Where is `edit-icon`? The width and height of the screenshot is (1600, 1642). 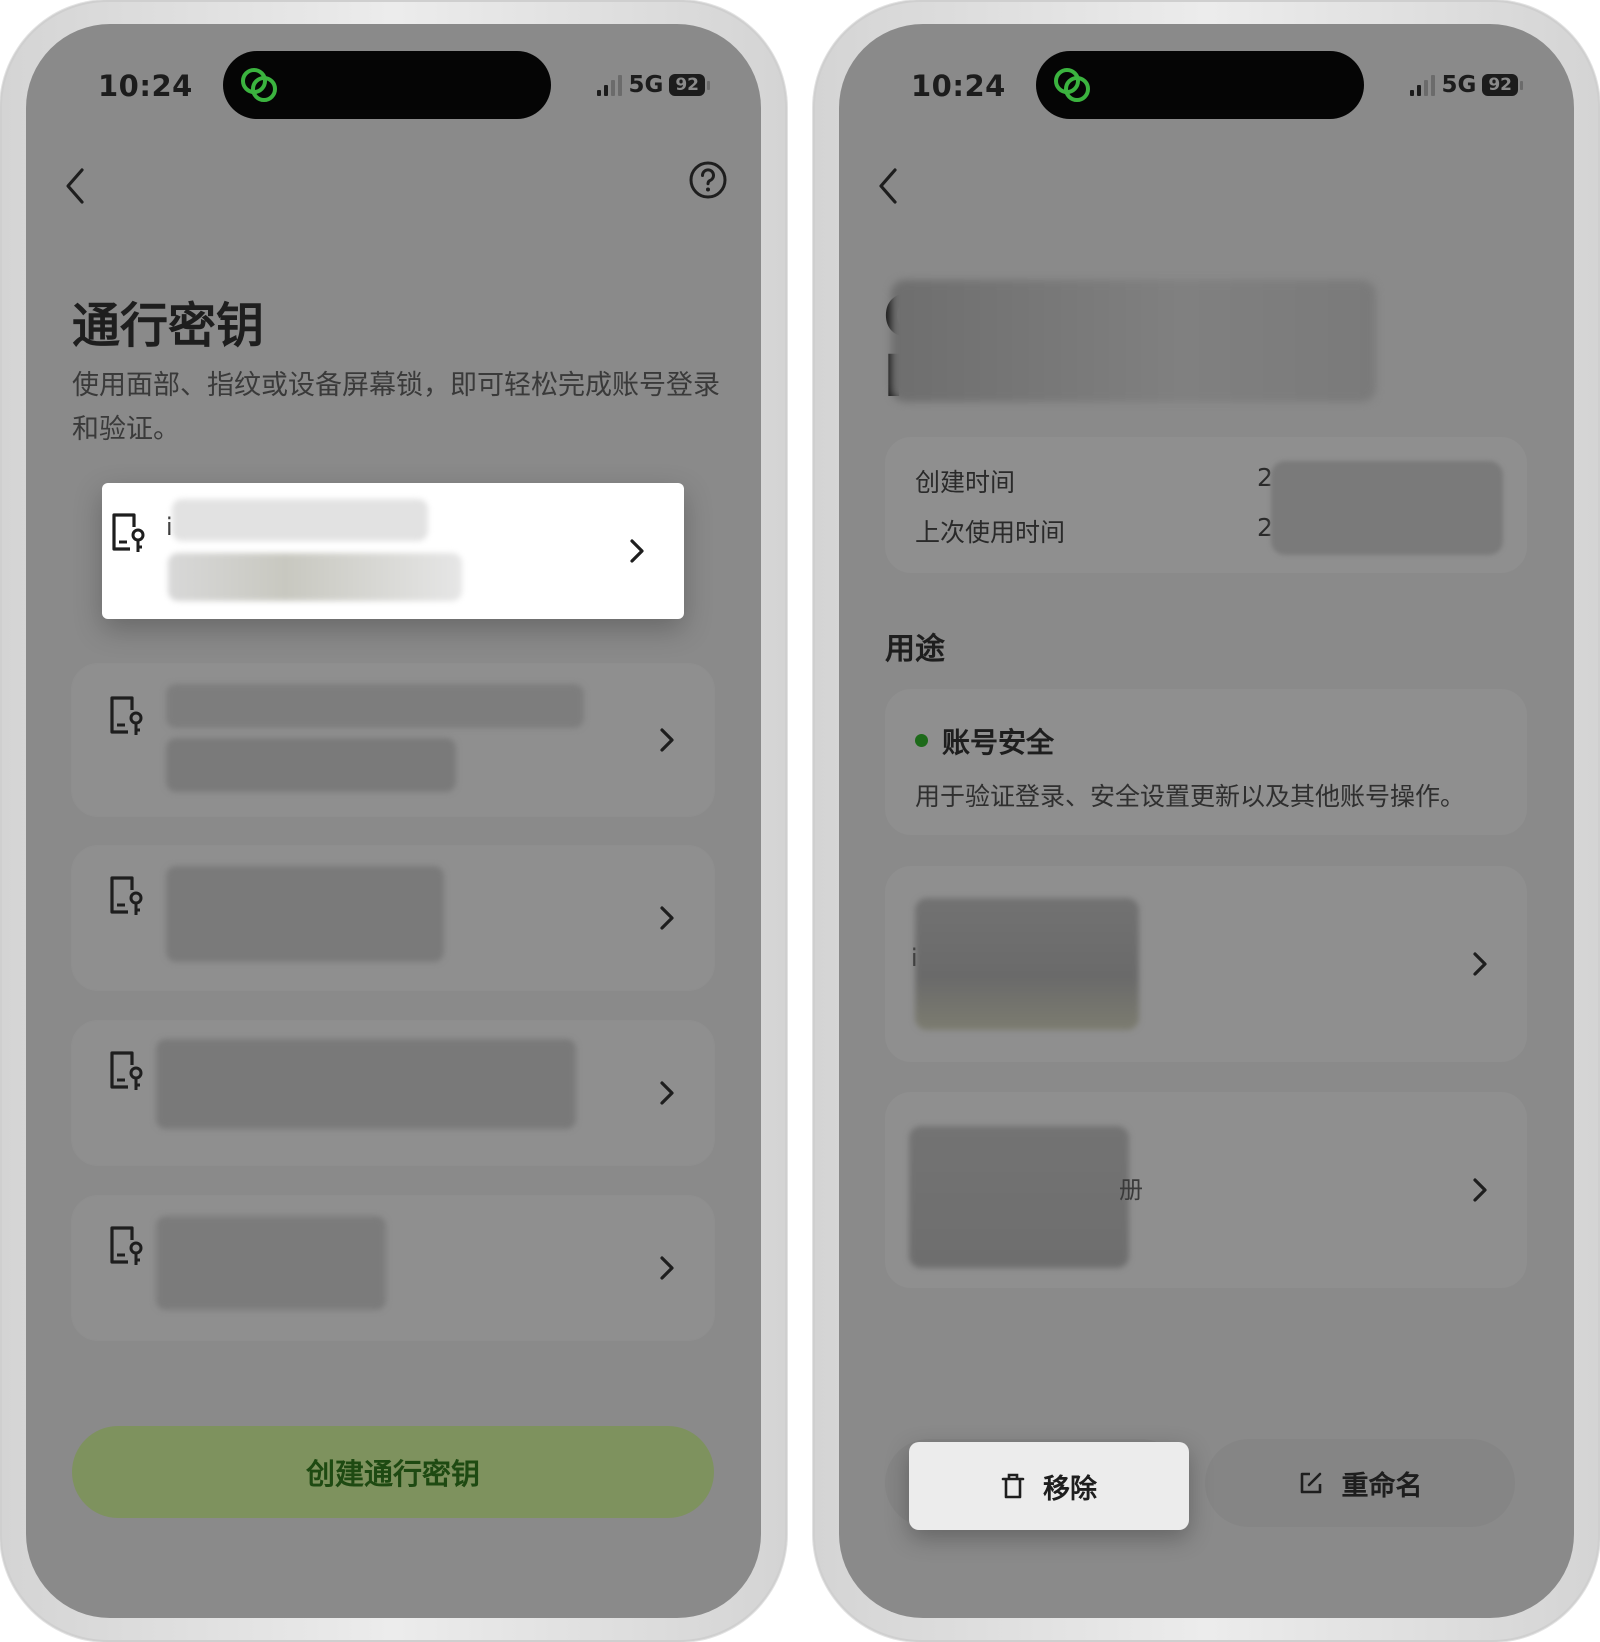
edit-icon is located at coordinates (1310, 1483).